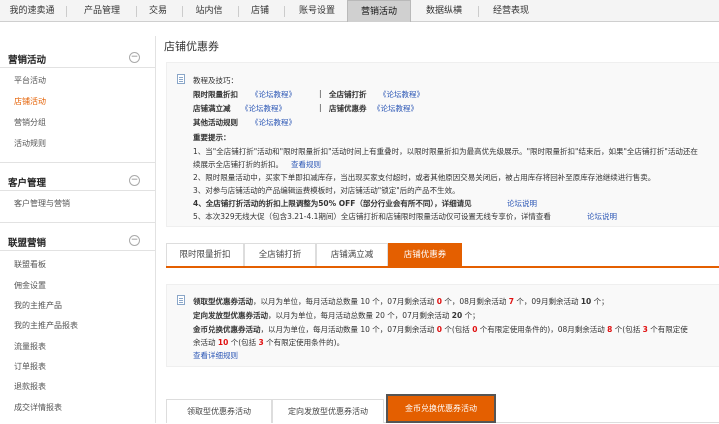 This screenshot has width=719, height=424. I want to click on nav-tab-performance: 经营表现, so click(511, 11).